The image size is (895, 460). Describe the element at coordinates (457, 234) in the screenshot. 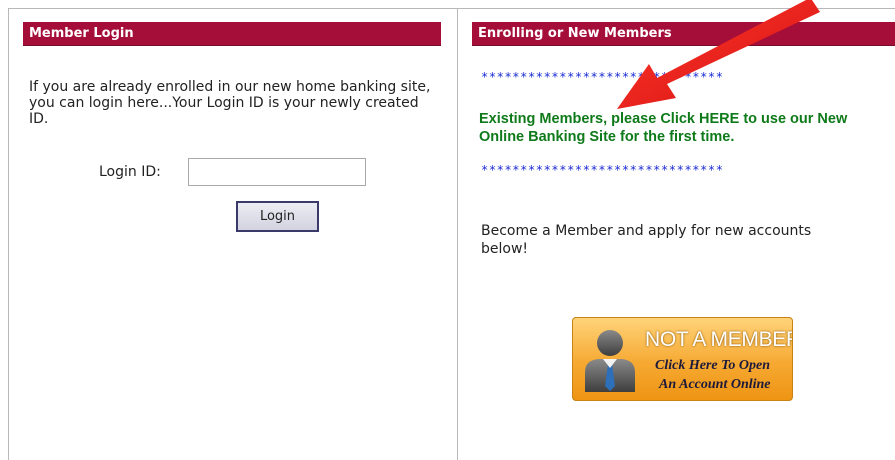

I see `panel-divider` at that location.